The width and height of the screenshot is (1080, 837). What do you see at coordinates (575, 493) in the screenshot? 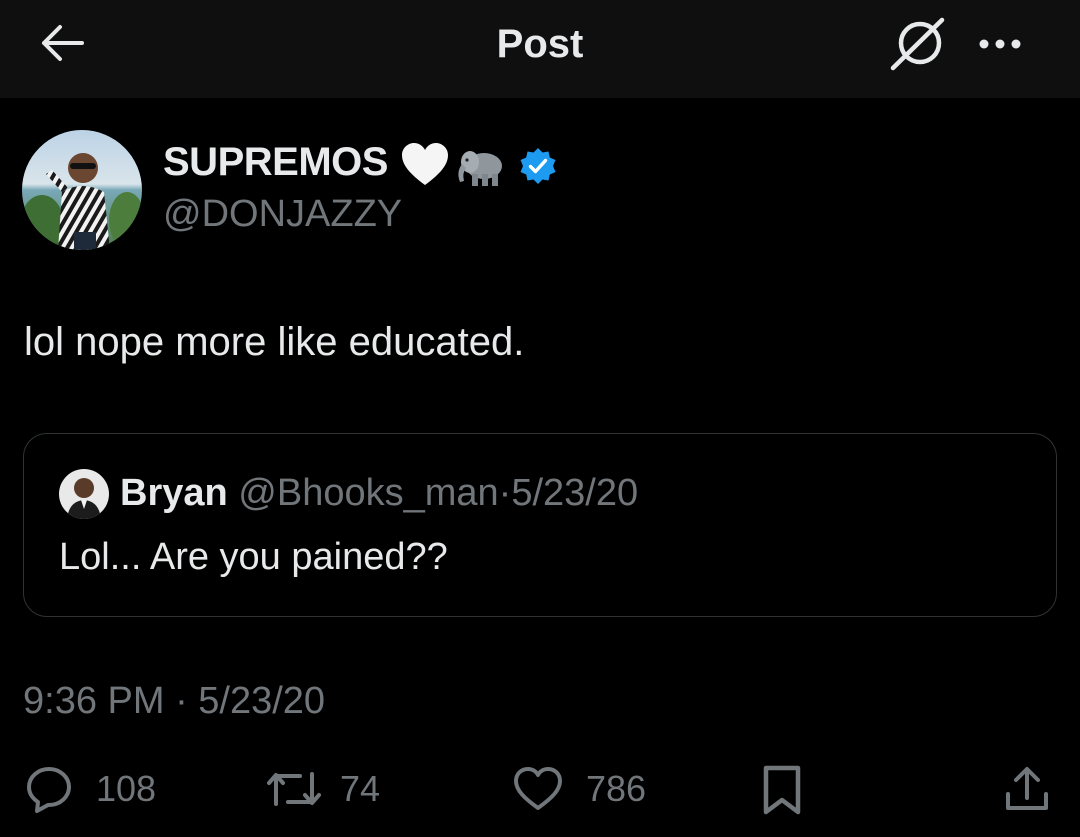
I see `quote-date: 5/23/20` at bounding box center [575, 493].